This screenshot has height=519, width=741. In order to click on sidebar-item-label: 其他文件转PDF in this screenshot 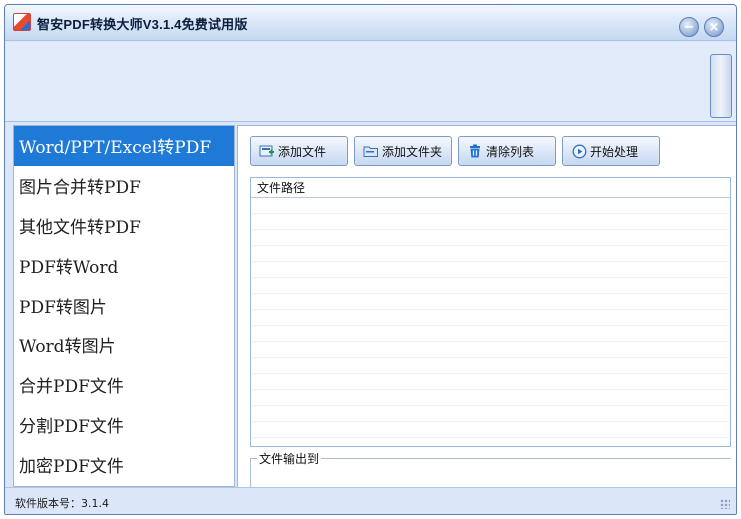, I will do `click(80, 227)`.